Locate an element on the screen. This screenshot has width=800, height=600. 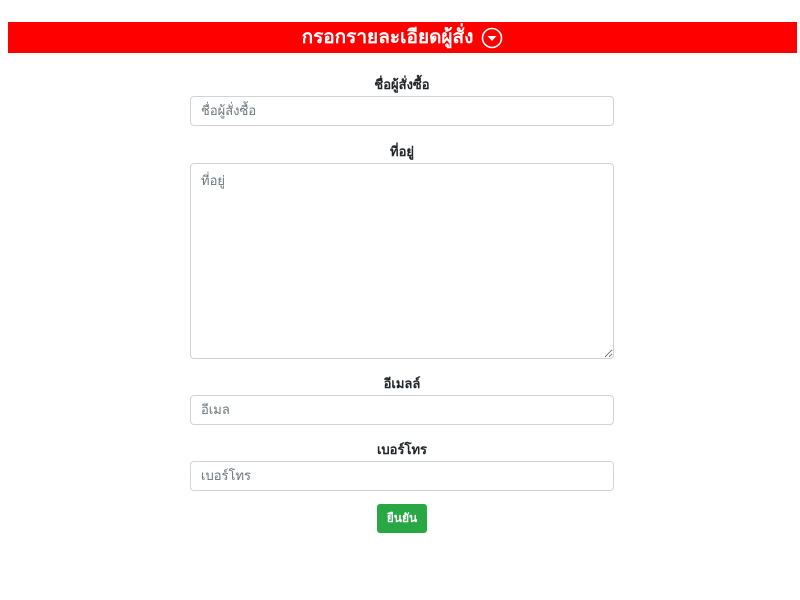
address-label: ที่อยู่ is located at coordinates (402, 152).